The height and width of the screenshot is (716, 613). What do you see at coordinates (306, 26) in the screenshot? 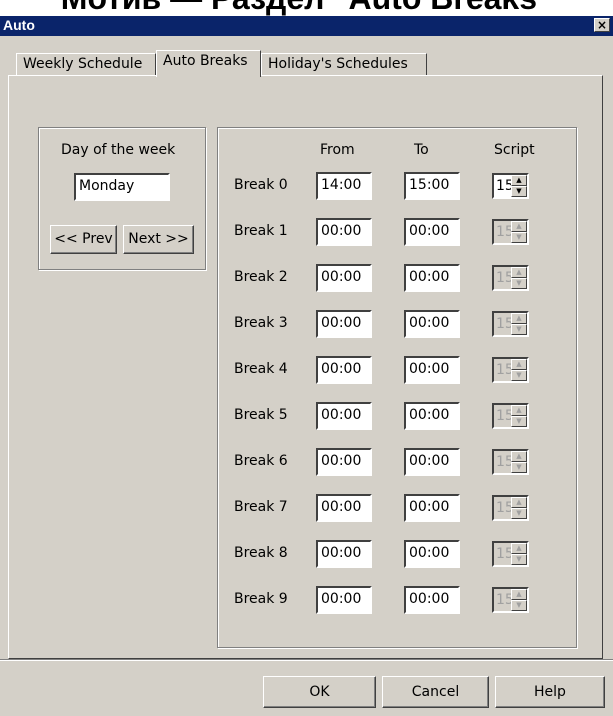
I see `title-bar: Auto ×` at bounding box center [306, 26].